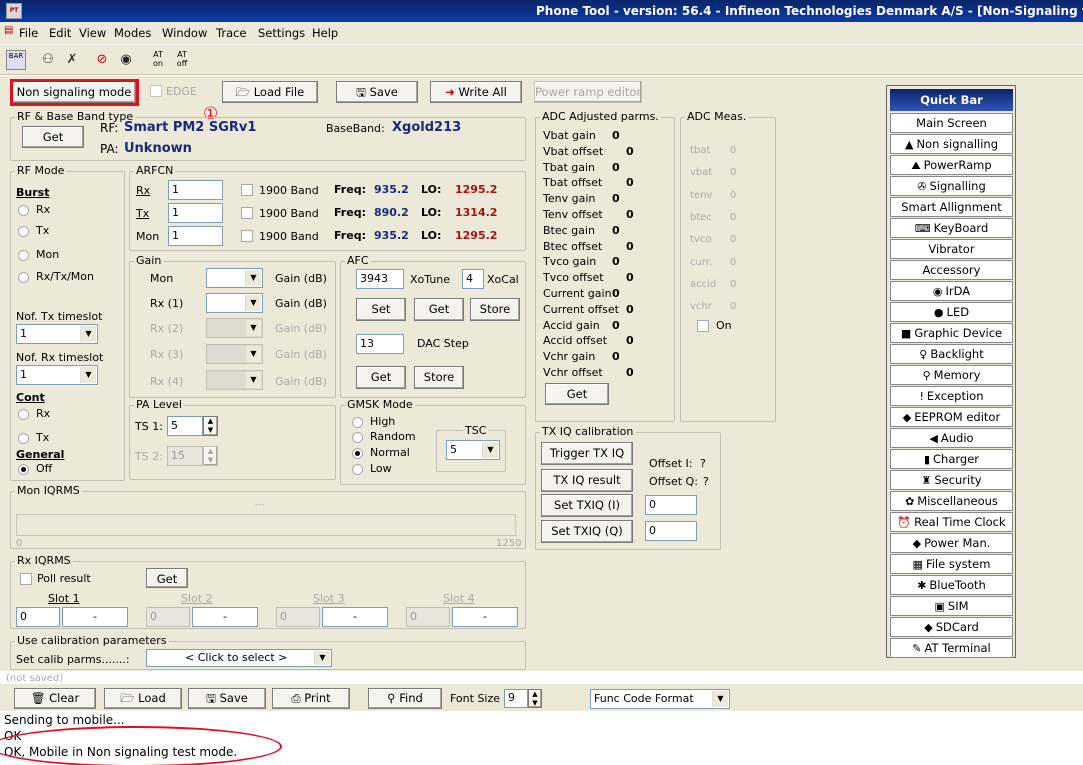 This screenshot has height=765, width=1083. Describe the element at coordinates (380, 344) in the screenshot. I see `dac-step-input: 13` at that location.